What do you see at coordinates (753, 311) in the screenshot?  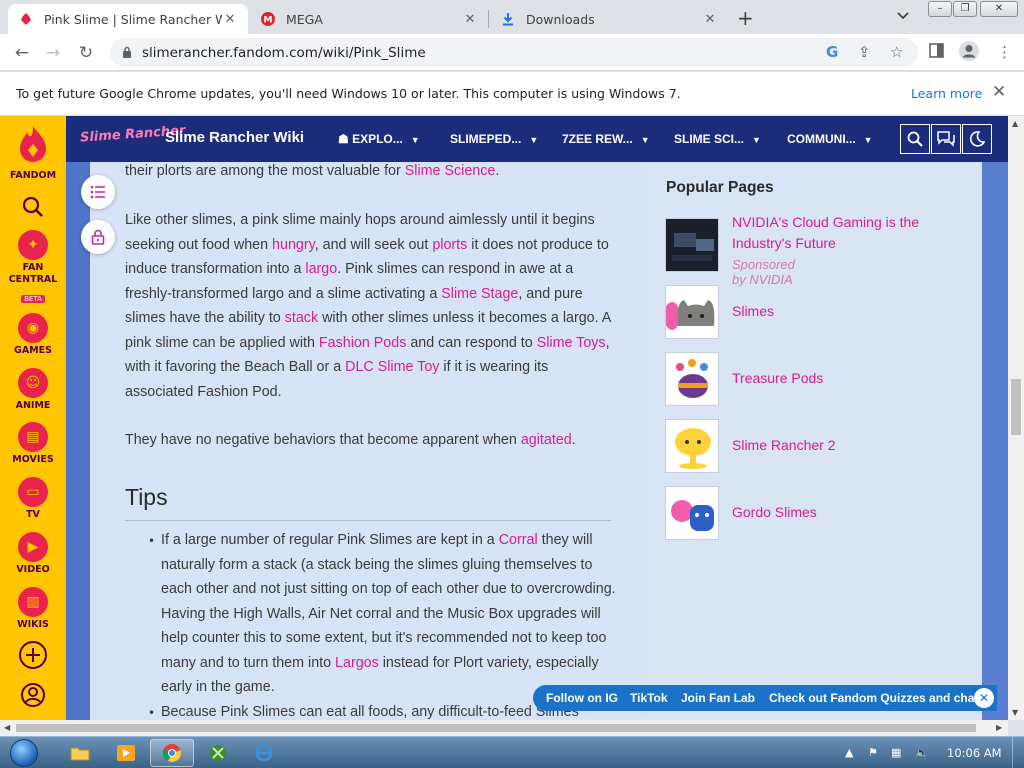 I see `popular-page-label: Slimes` at bounding box center [753, 311].